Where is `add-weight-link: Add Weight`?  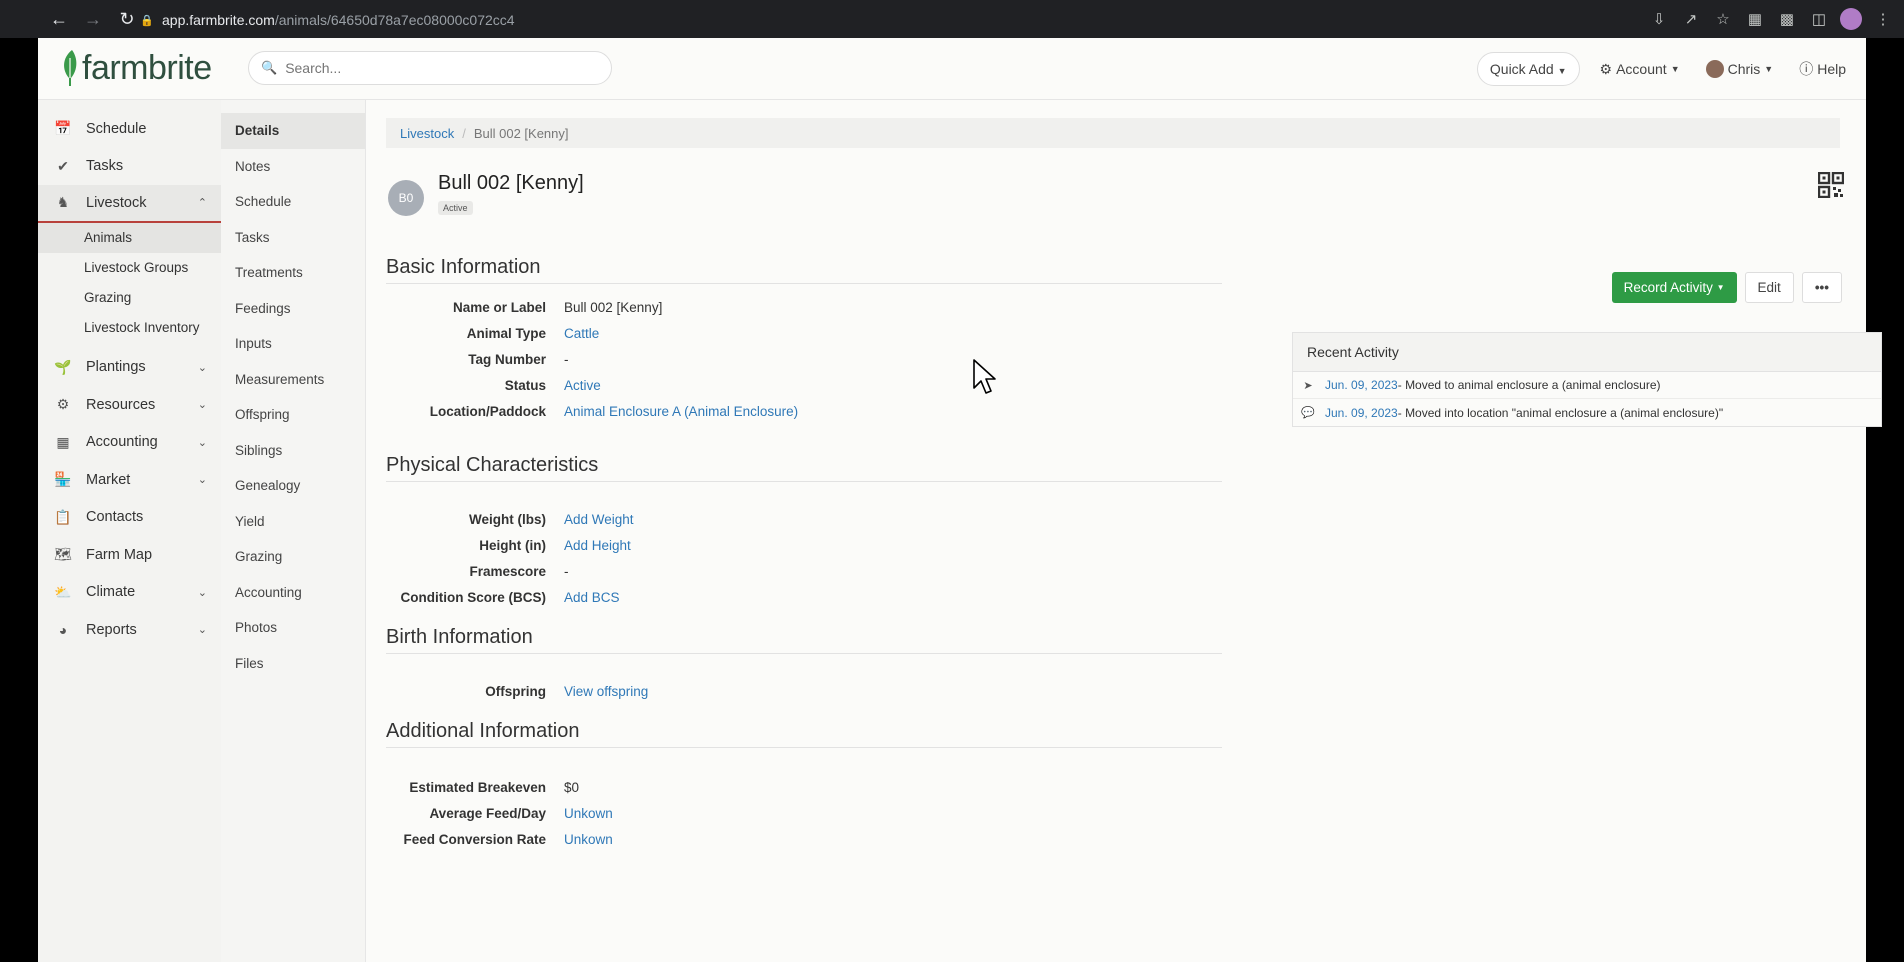 add-weight-link: Add Weight is located at coordinates (599, 519).